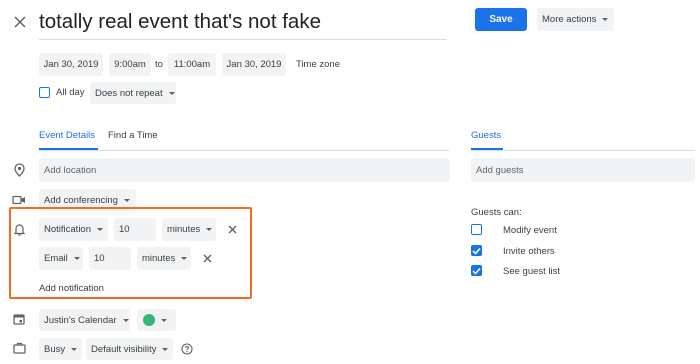 The image size is (700, 364). What do you see at coordinates (530, 230) in the screenshot?
I see `modify-event-label: Modify event` at bounding box center [530, 230].